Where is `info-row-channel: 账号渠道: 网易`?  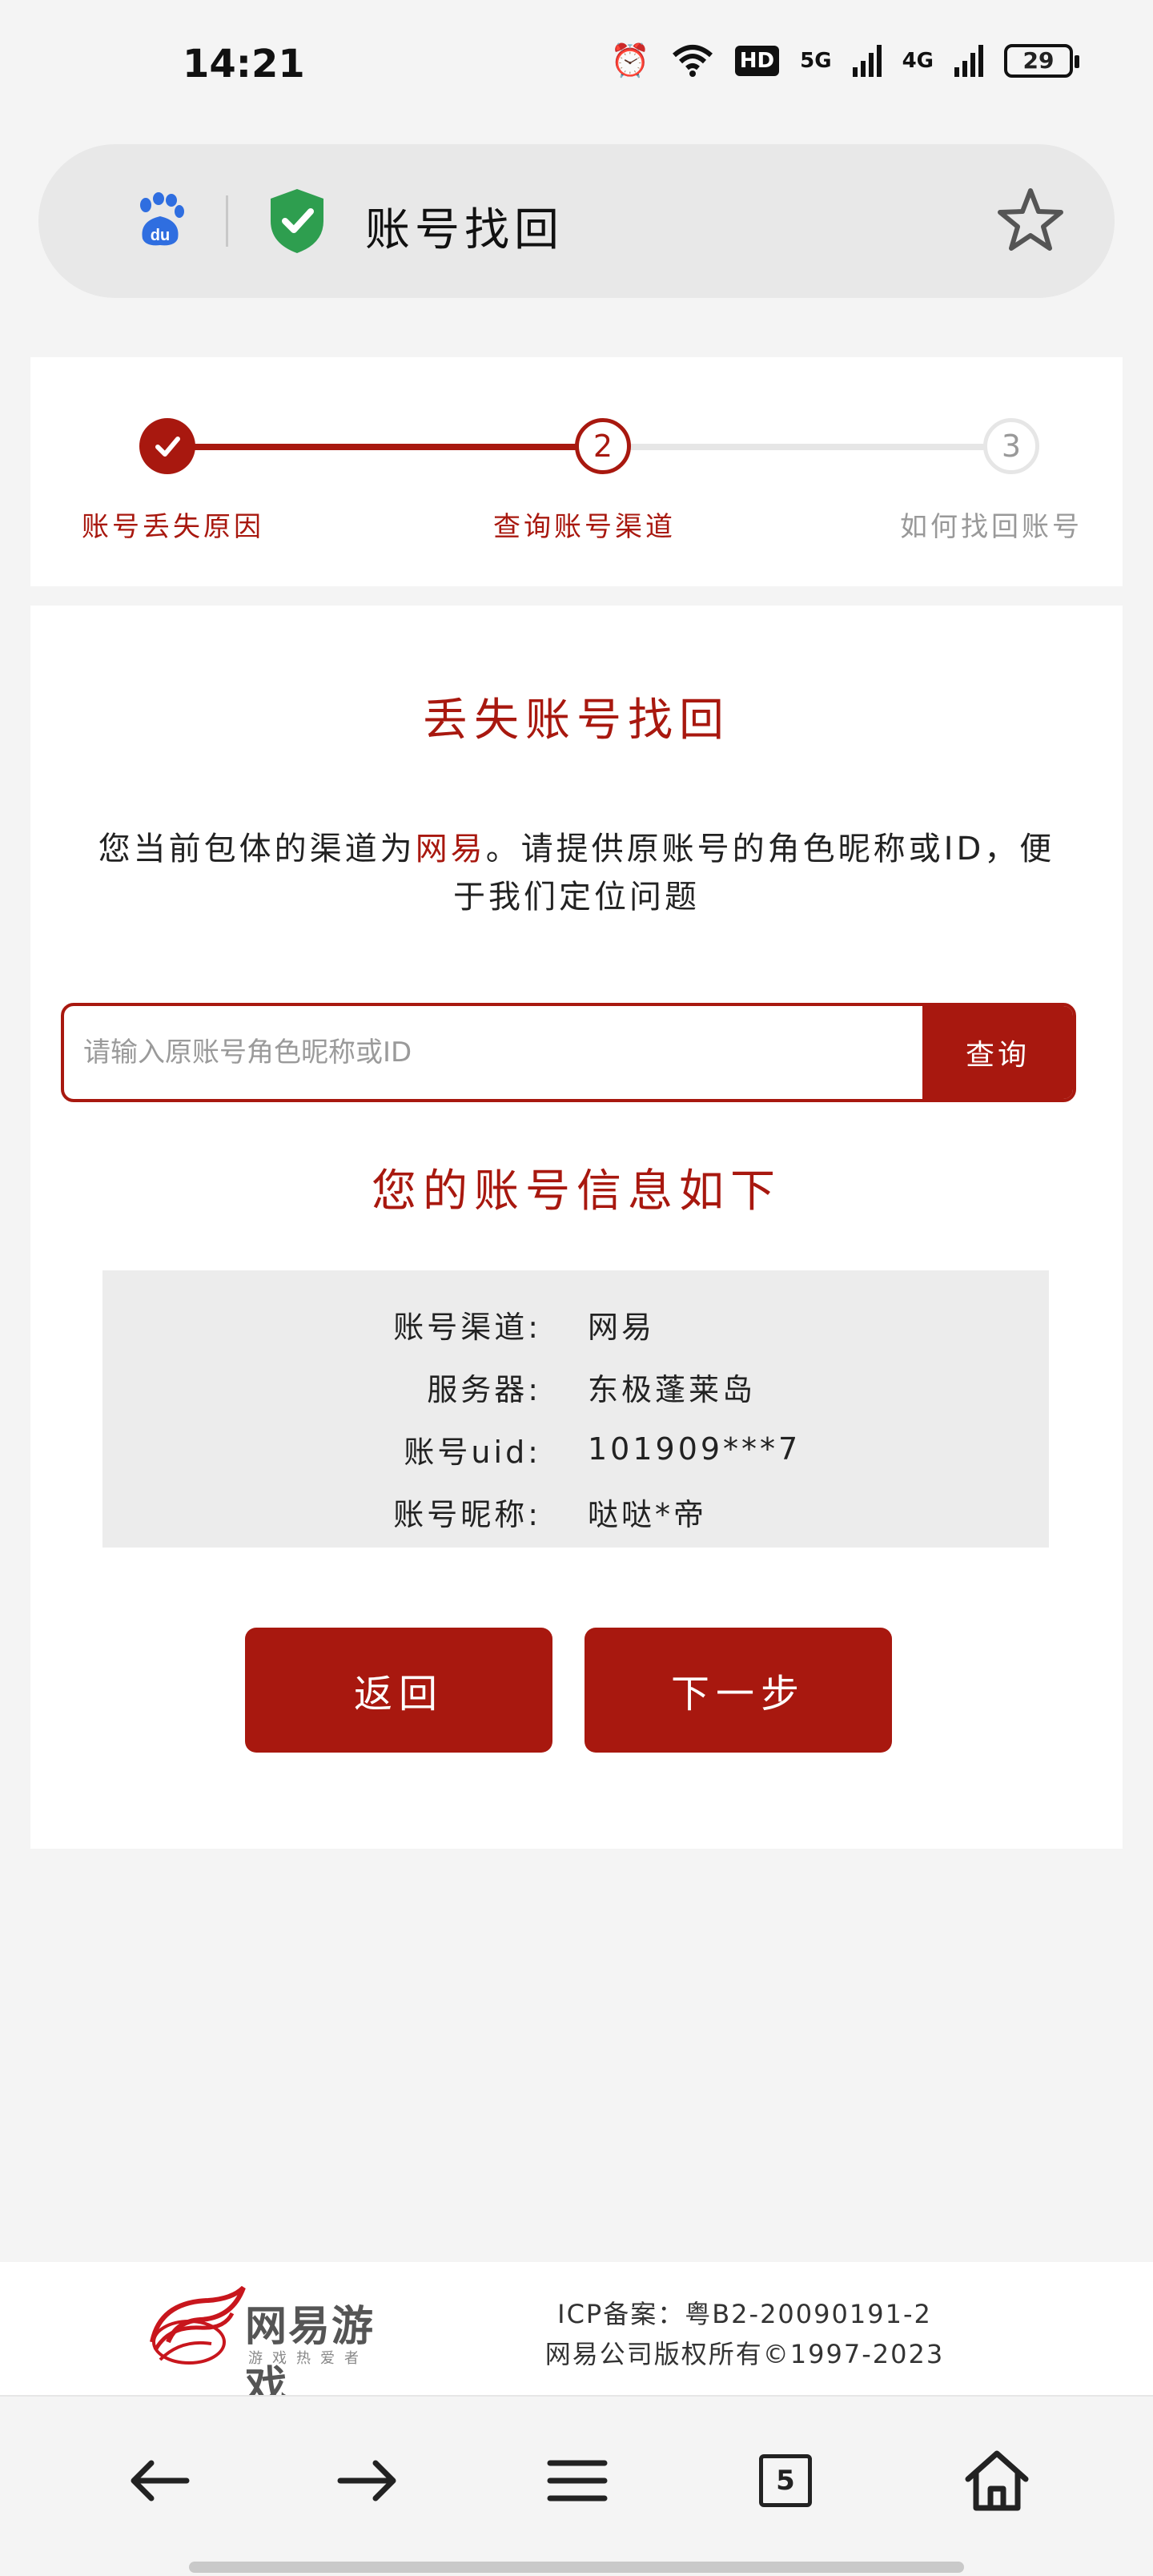 info-row-channel: 账号渠道: 网易 is located at coordinates (576, 1324).